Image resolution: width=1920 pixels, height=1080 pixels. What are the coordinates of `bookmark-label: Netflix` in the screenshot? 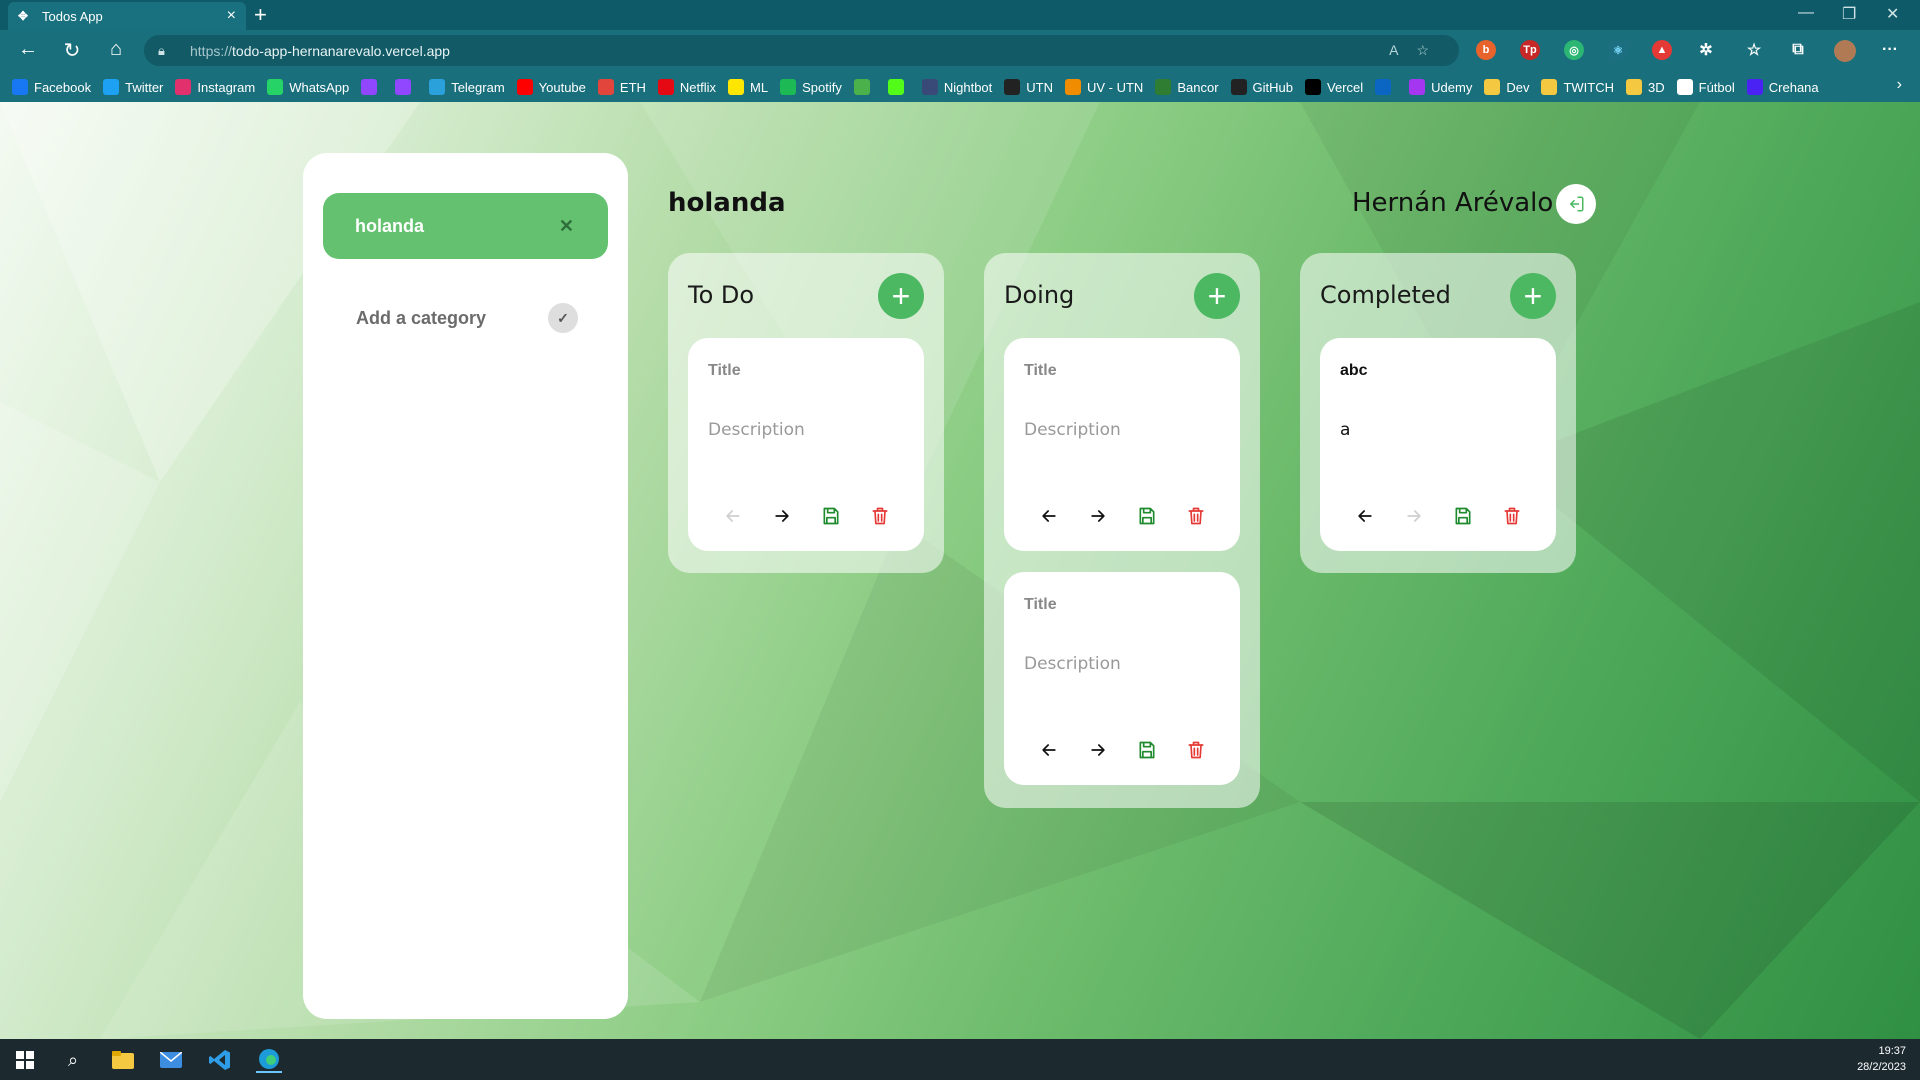 It's located at (698, 87).